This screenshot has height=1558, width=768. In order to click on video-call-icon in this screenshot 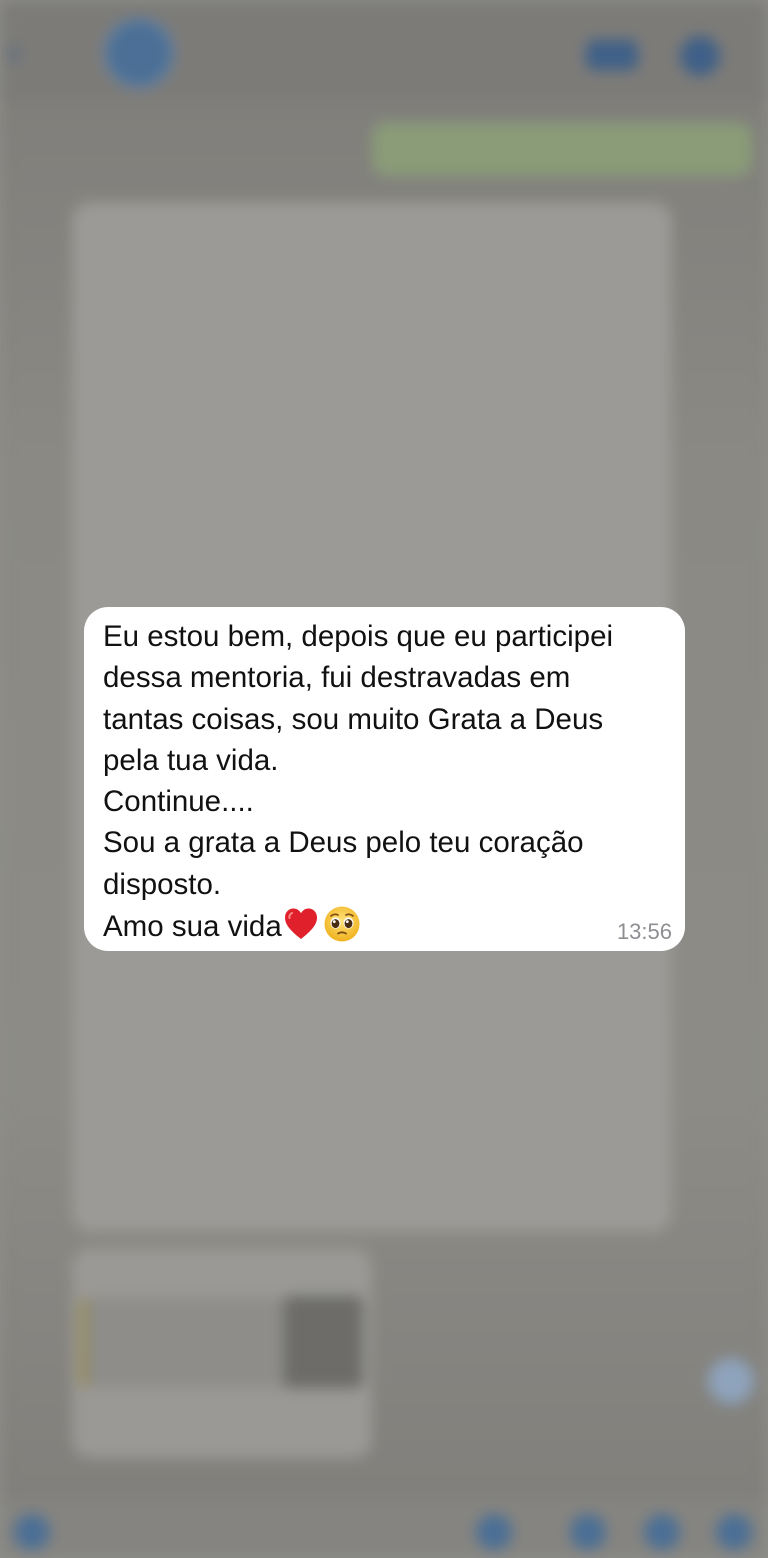, I will do `click(612, 55)`.